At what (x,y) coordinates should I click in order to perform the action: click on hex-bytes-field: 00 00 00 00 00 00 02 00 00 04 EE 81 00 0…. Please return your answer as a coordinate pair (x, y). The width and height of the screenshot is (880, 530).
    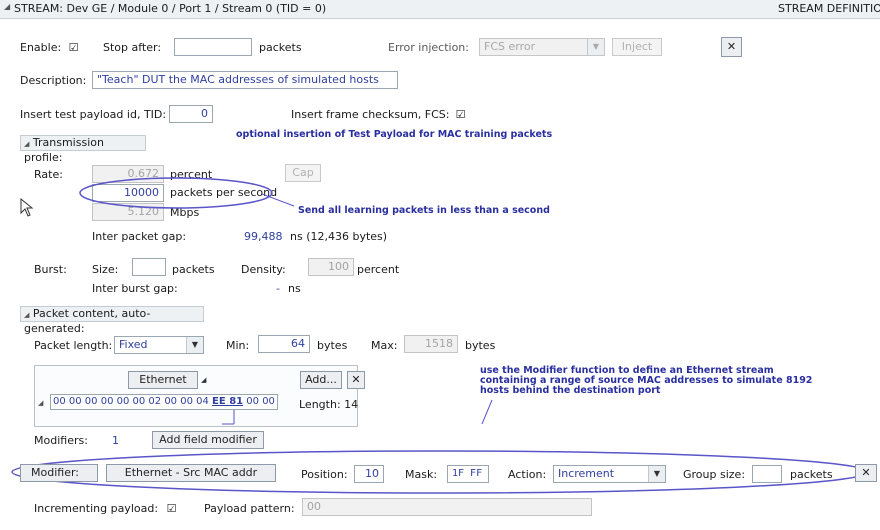
    Looking at the image, I should click on (164, 402).